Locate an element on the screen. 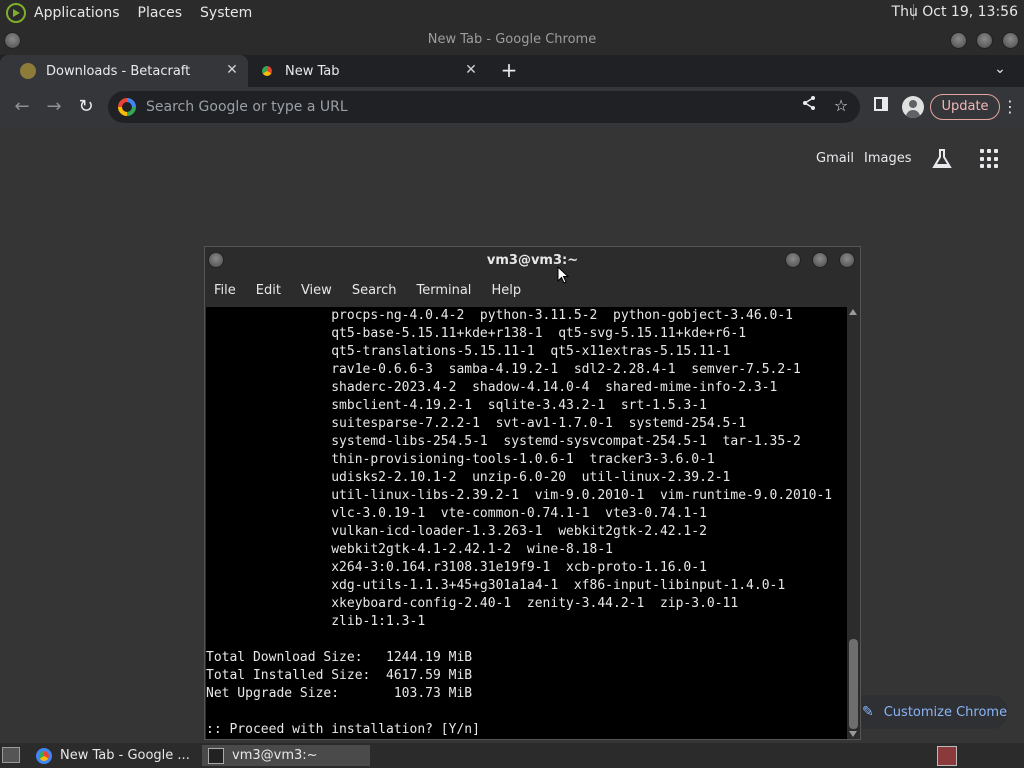  omnibox: Search Google or type a URL is located at coordinates (484, 107).